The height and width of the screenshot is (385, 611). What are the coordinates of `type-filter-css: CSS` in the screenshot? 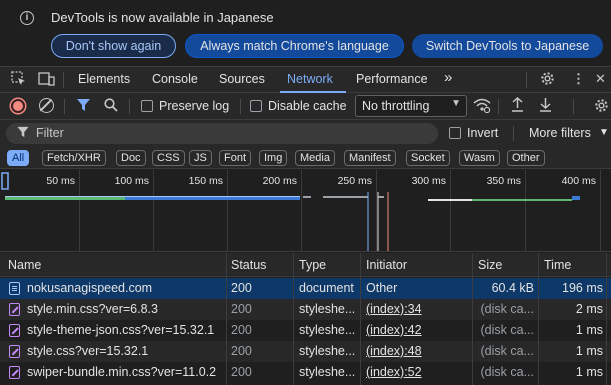 It's located at (168, 158).